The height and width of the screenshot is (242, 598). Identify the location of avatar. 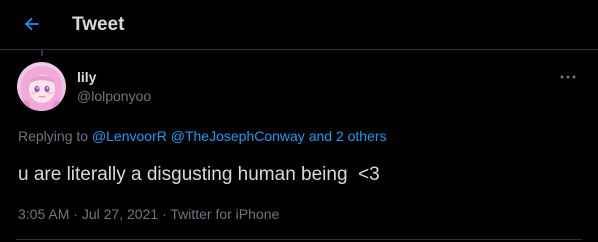
(41, 86).